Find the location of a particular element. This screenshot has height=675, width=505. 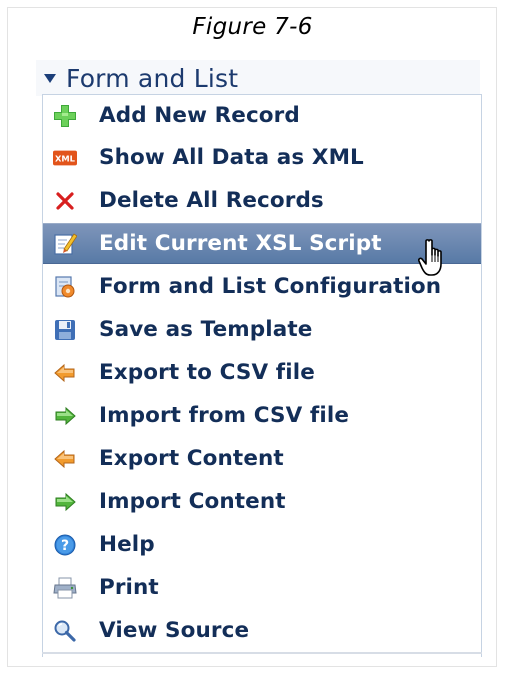

menu-item-label: Add New Record is located at coordinates (199, 115).